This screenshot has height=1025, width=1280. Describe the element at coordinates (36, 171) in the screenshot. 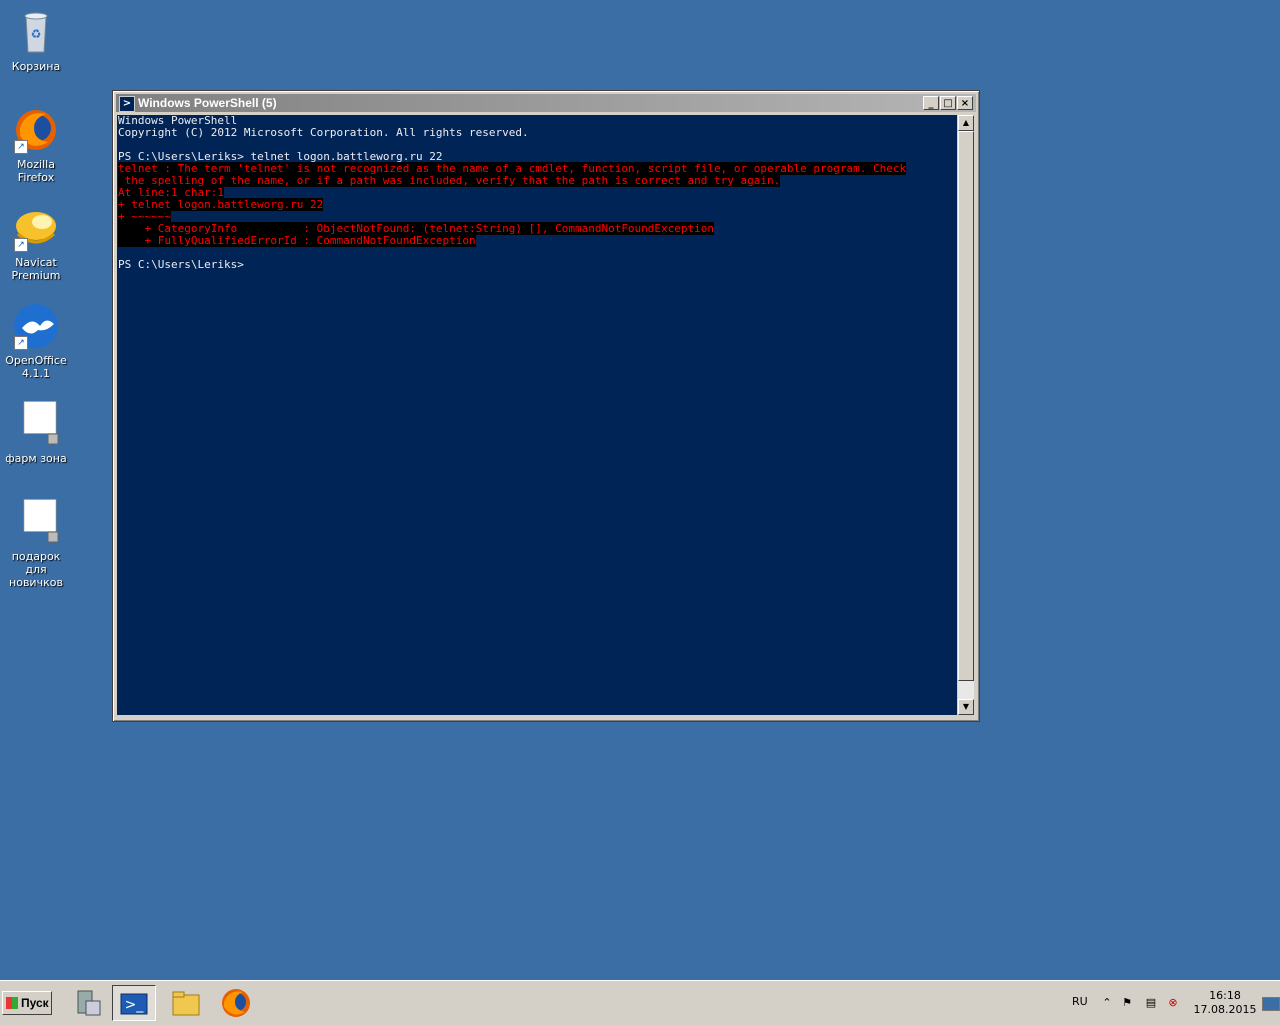

I see `desktop-icon-label: Mozilla Firefox` at that location.